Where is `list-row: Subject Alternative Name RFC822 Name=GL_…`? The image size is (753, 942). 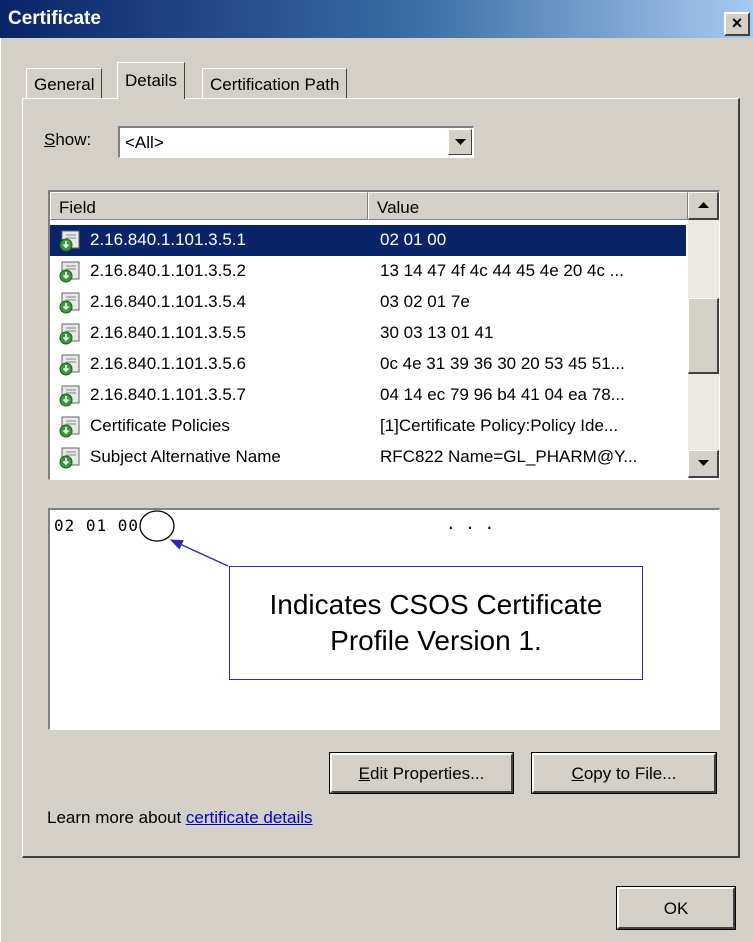 list-row: Subject Alternative Name RFC822 Name=GL_… is located at coordinates (368, 457).